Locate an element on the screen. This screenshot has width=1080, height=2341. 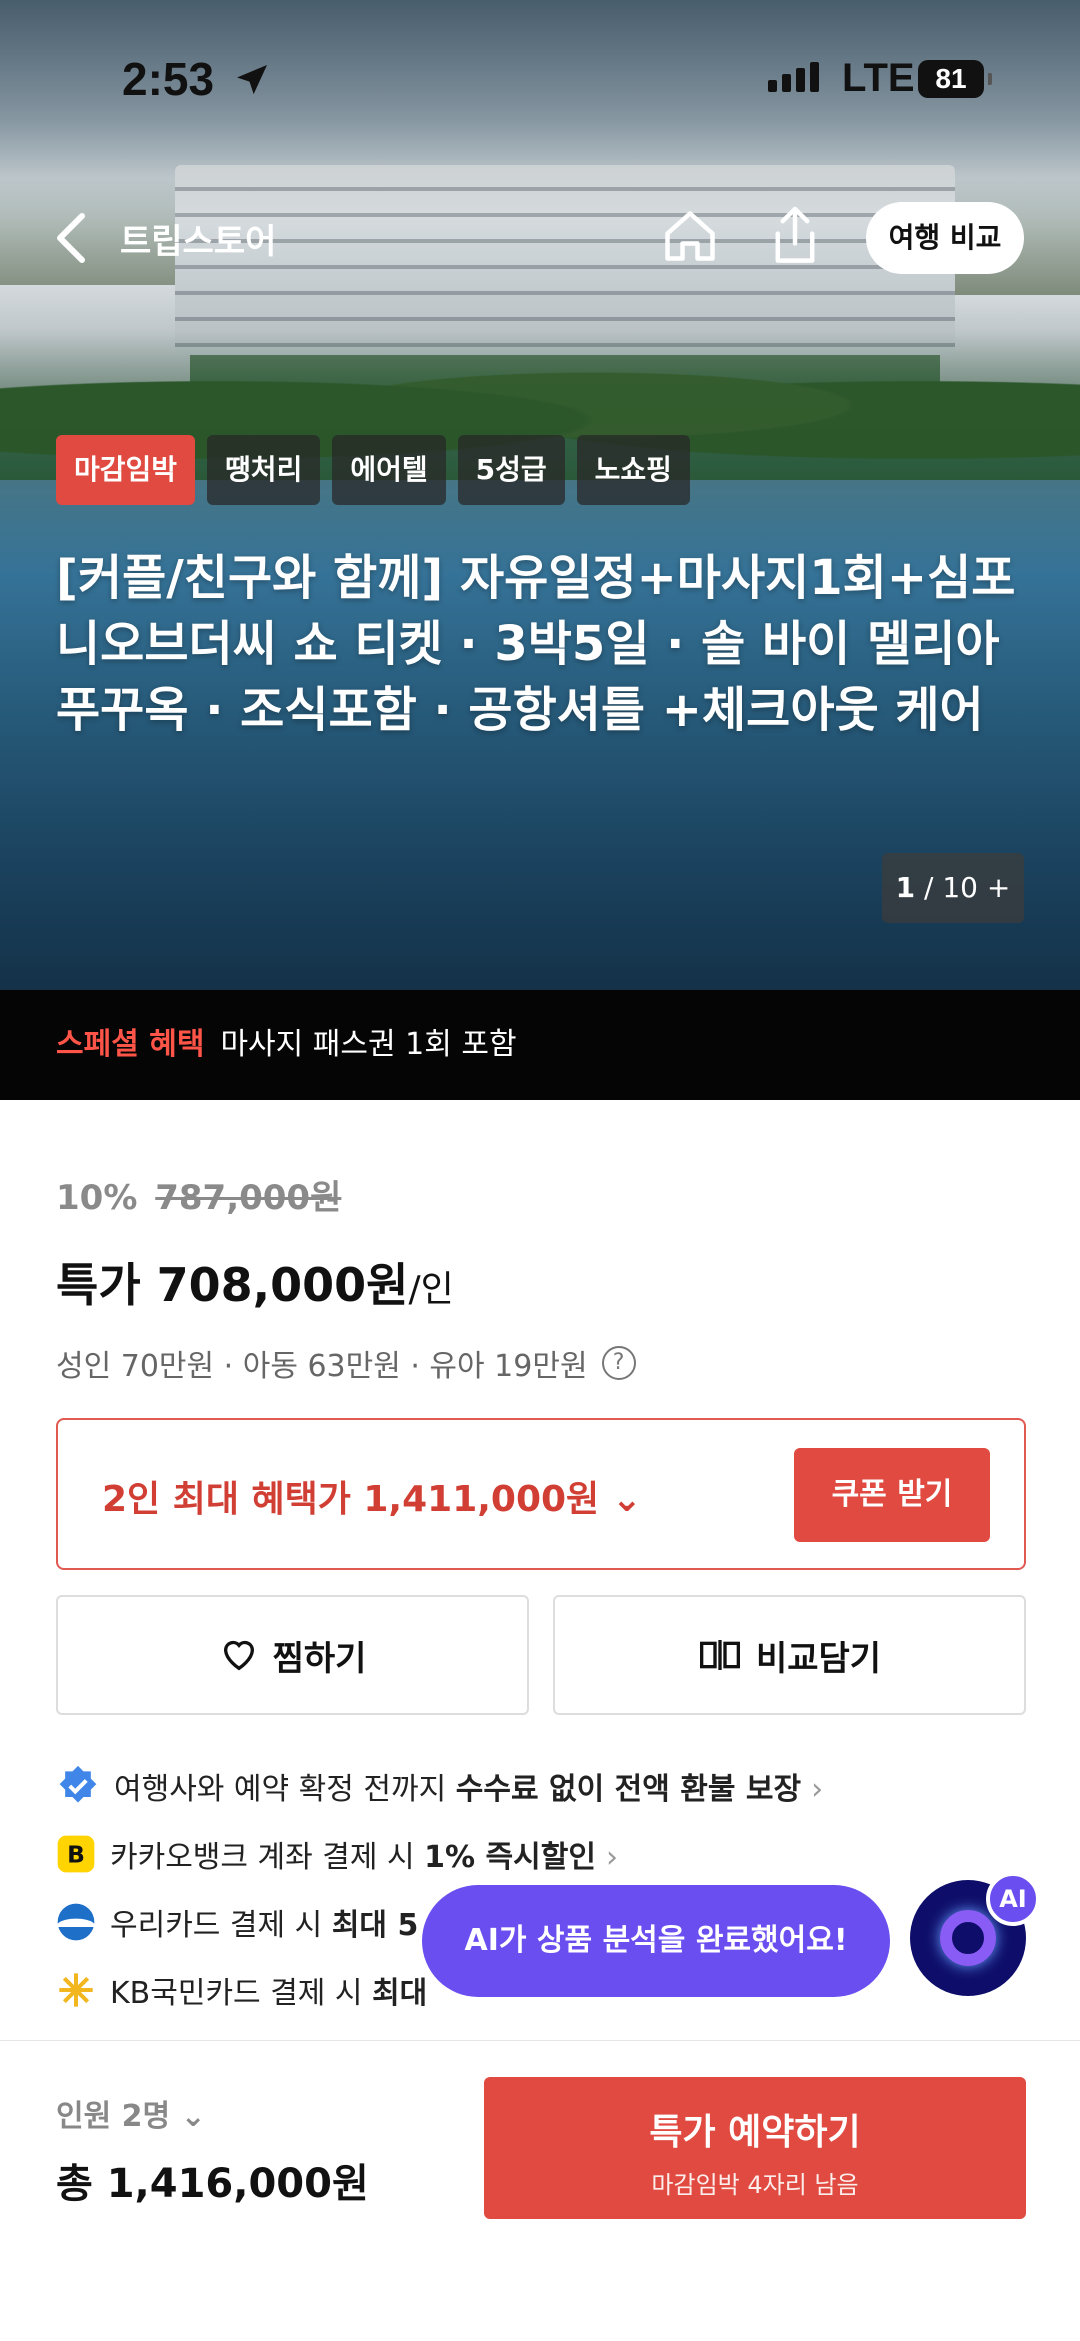
trip-compare-button: 여행 비교 is located at coordinates (945, 238).